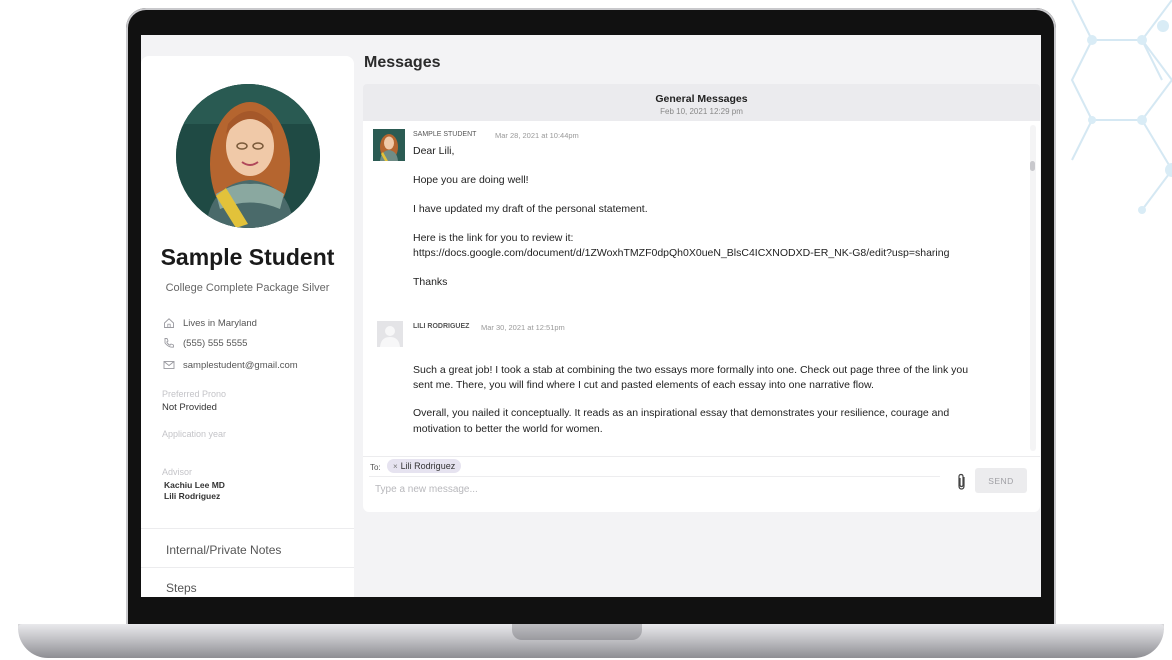 Image resolution: width=1172 pixels, height=660 pixels. What do you see at coordinates (215, 343) in the screenshot?
I see `phone-text: (555) 555 5555` at bounding box center [215, 343].